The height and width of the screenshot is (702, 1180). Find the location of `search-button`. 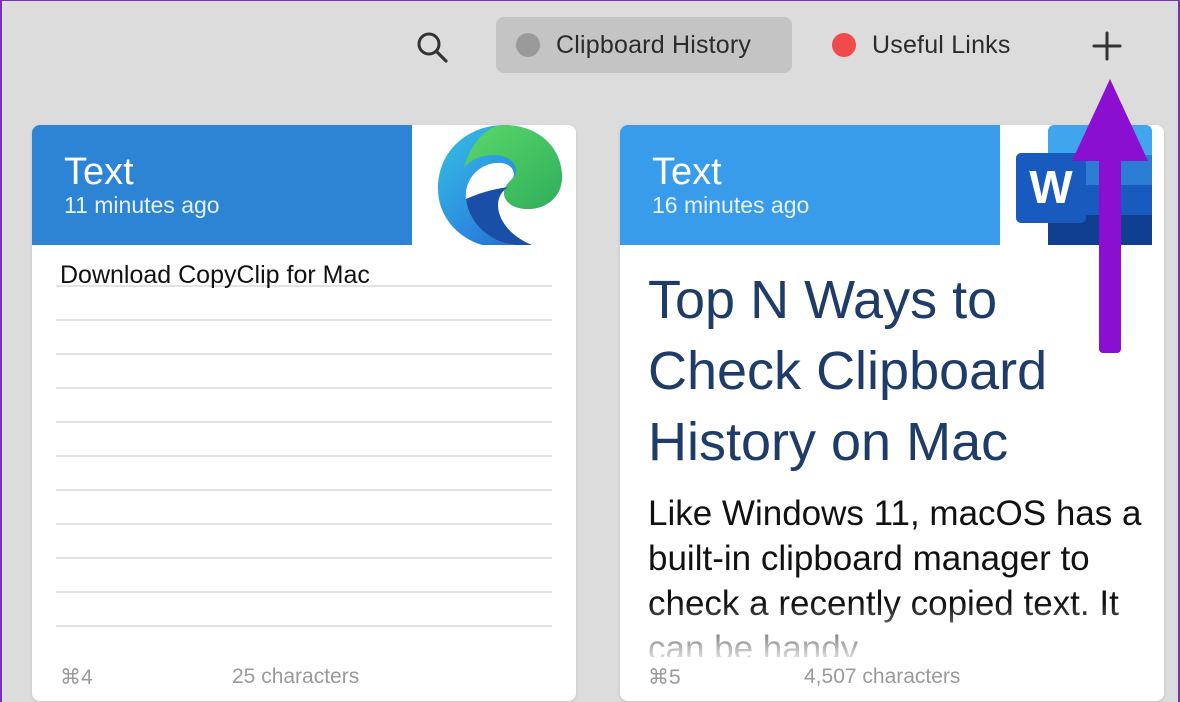

search-button is located at coordinates (432, 47).